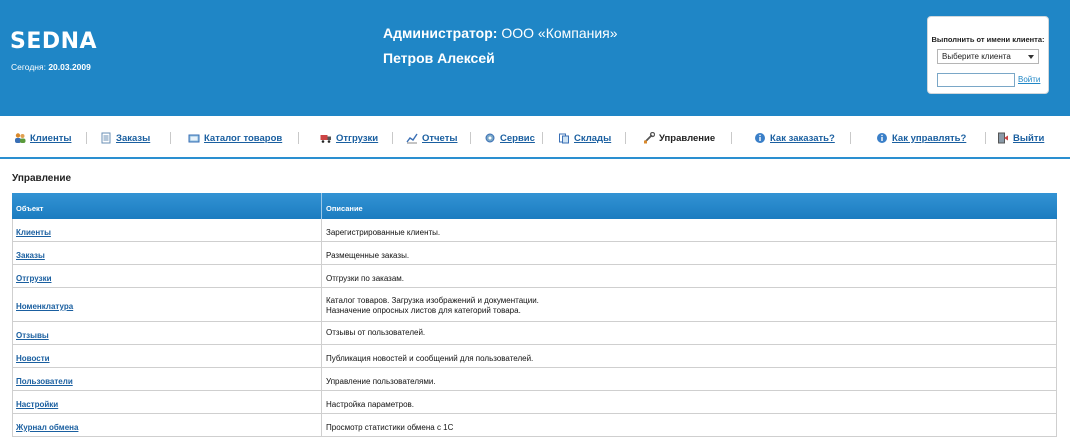 This screenshot has width=1070, height=446. I want to click on row-object-link: Пользователи, so click(44, 381).